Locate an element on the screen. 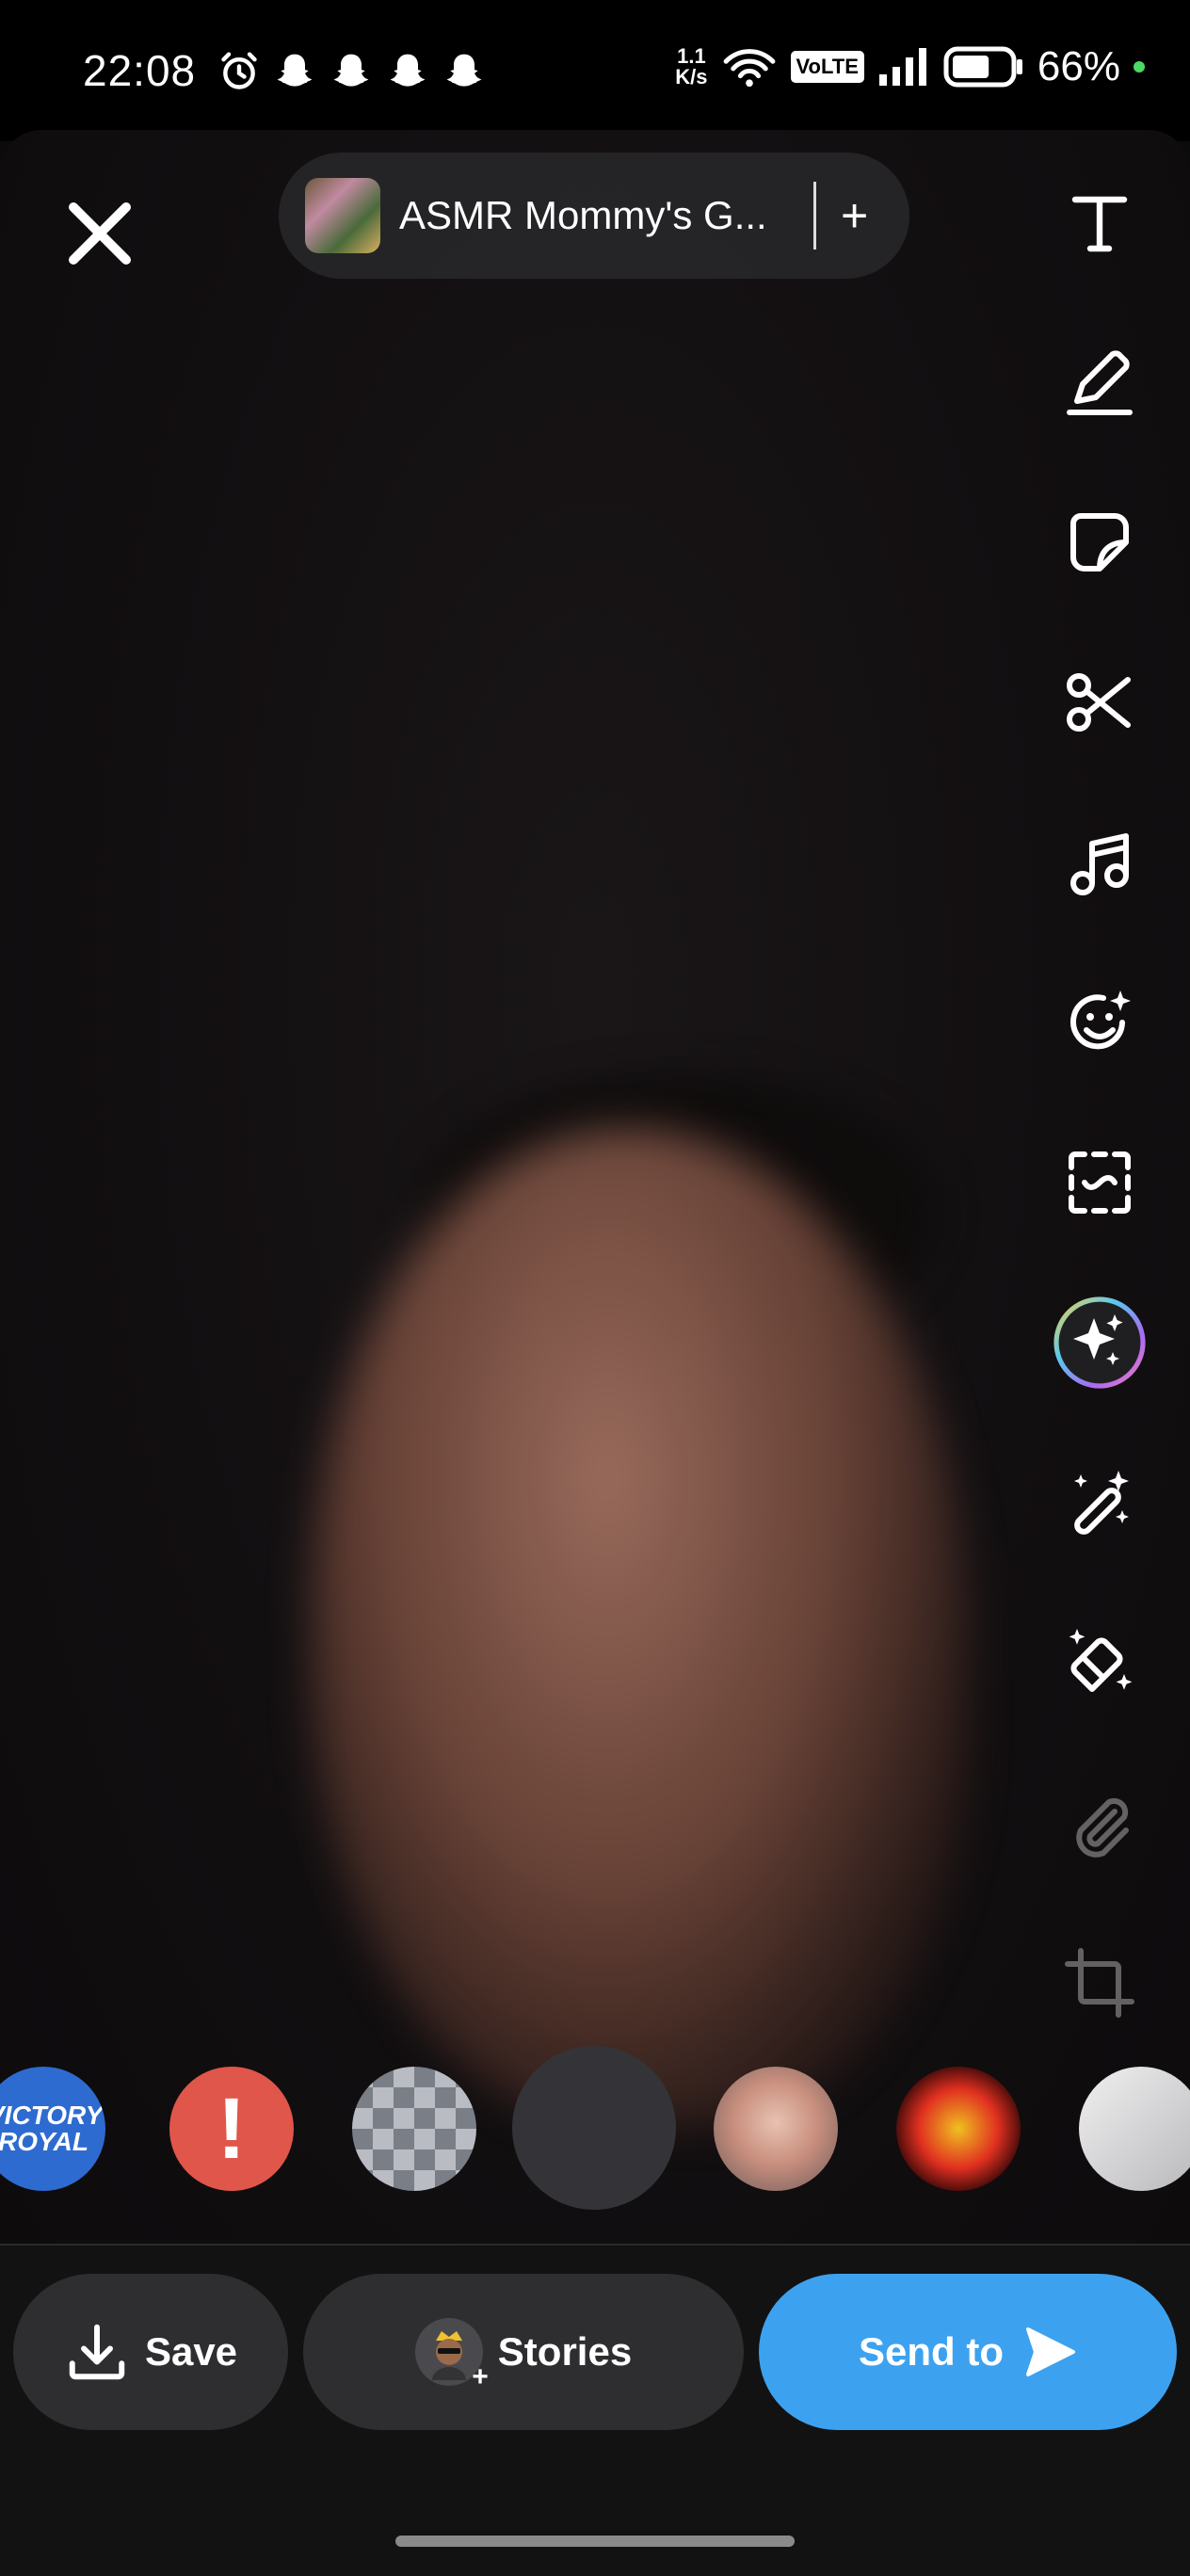  bitmoji-avatar: + is located at coordinates (451, 2355).